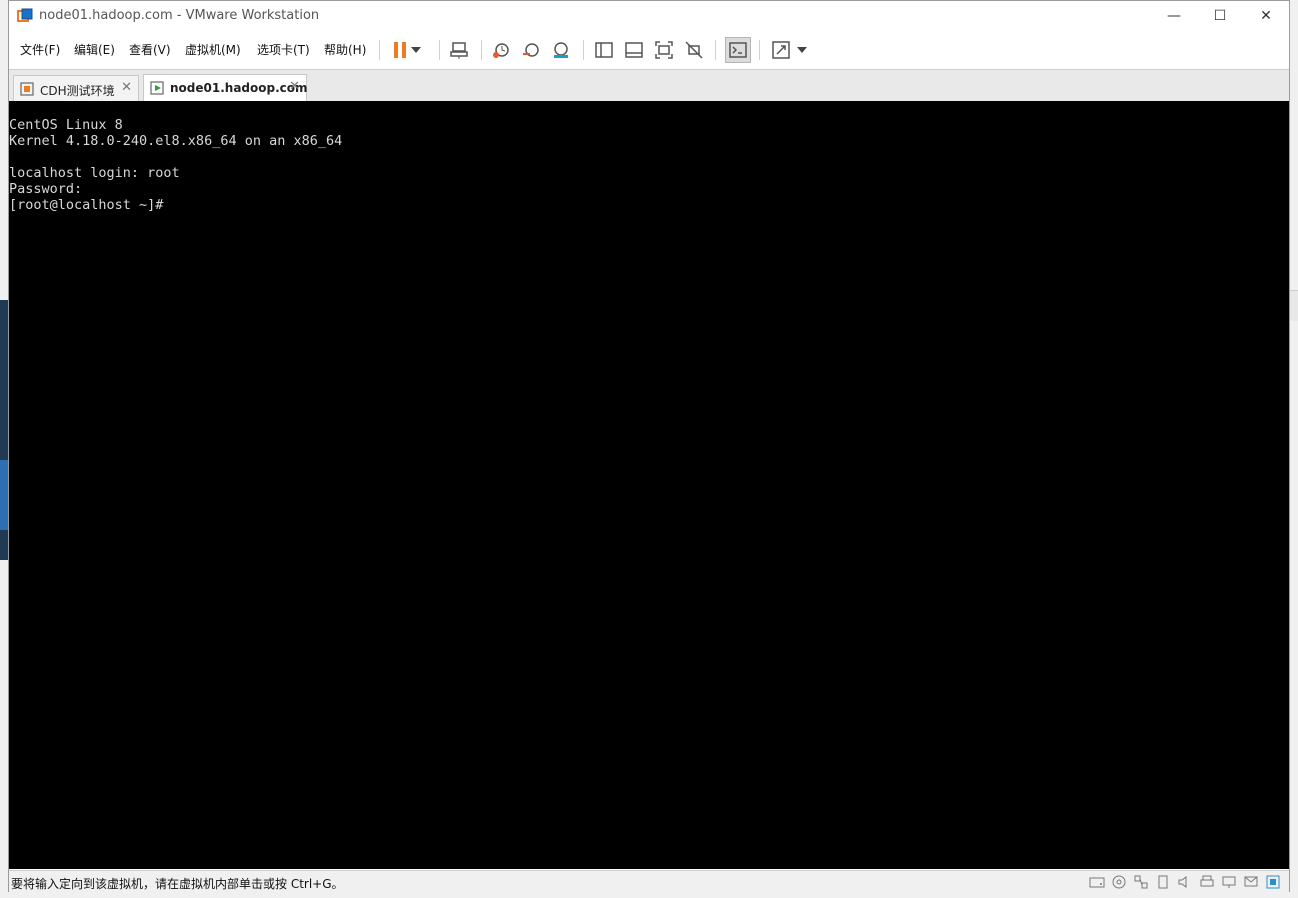 The image size is (1298, 898). What do you see at coordinates (1174, 16) in the screenshot?
I see `minimize-button: —` at bounding box center [1174, 16].